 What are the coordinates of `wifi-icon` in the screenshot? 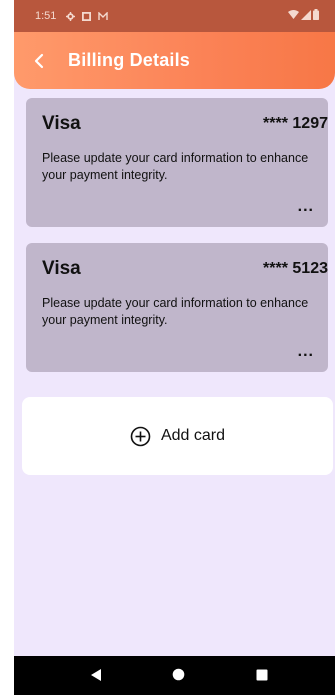 It's located at (293, 14).